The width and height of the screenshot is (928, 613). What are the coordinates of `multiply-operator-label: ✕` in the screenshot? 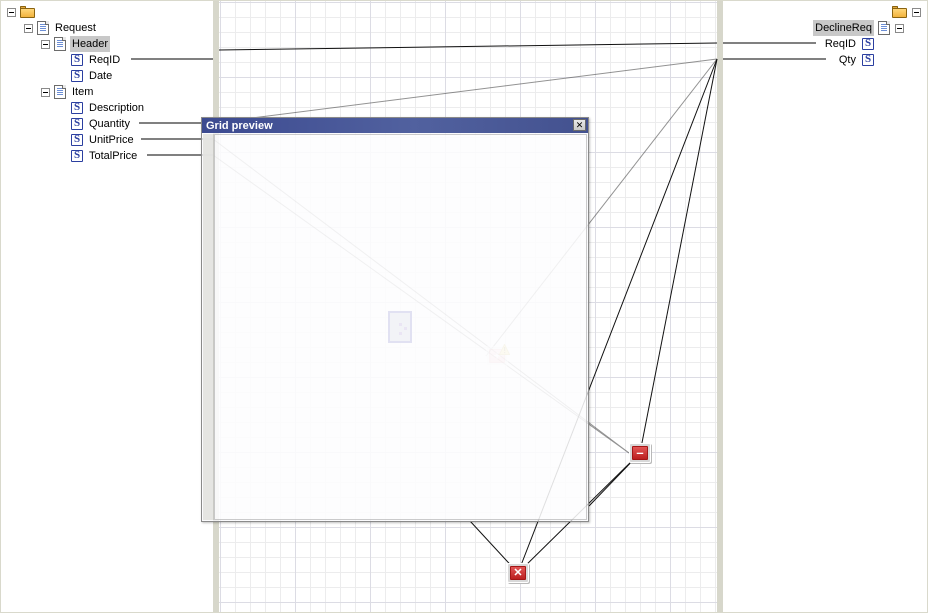 It's located at (518, 573).